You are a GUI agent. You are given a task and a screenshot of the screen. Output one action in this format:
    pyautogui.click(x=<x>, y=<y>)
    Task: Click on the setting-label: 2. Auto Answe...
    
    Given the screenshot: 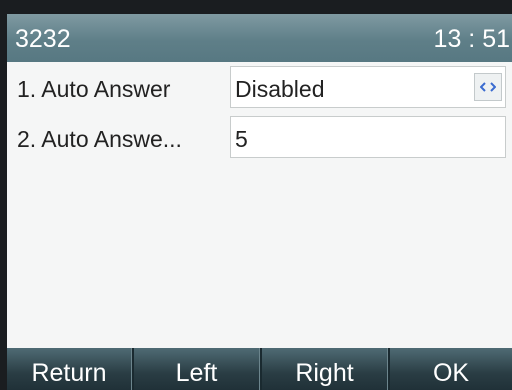 What is the action you would take?
    pyautogui.click(x=99, y=139)
    